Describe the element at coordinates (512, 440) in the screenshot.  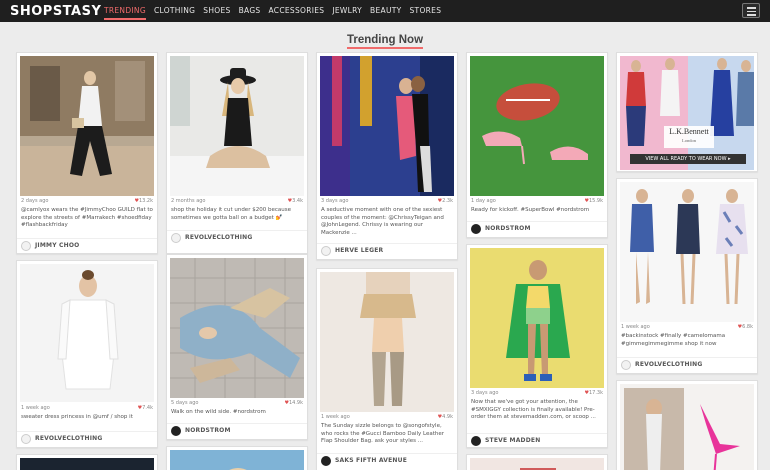
I see `brand-name: STEVE MADDEN` at that location.